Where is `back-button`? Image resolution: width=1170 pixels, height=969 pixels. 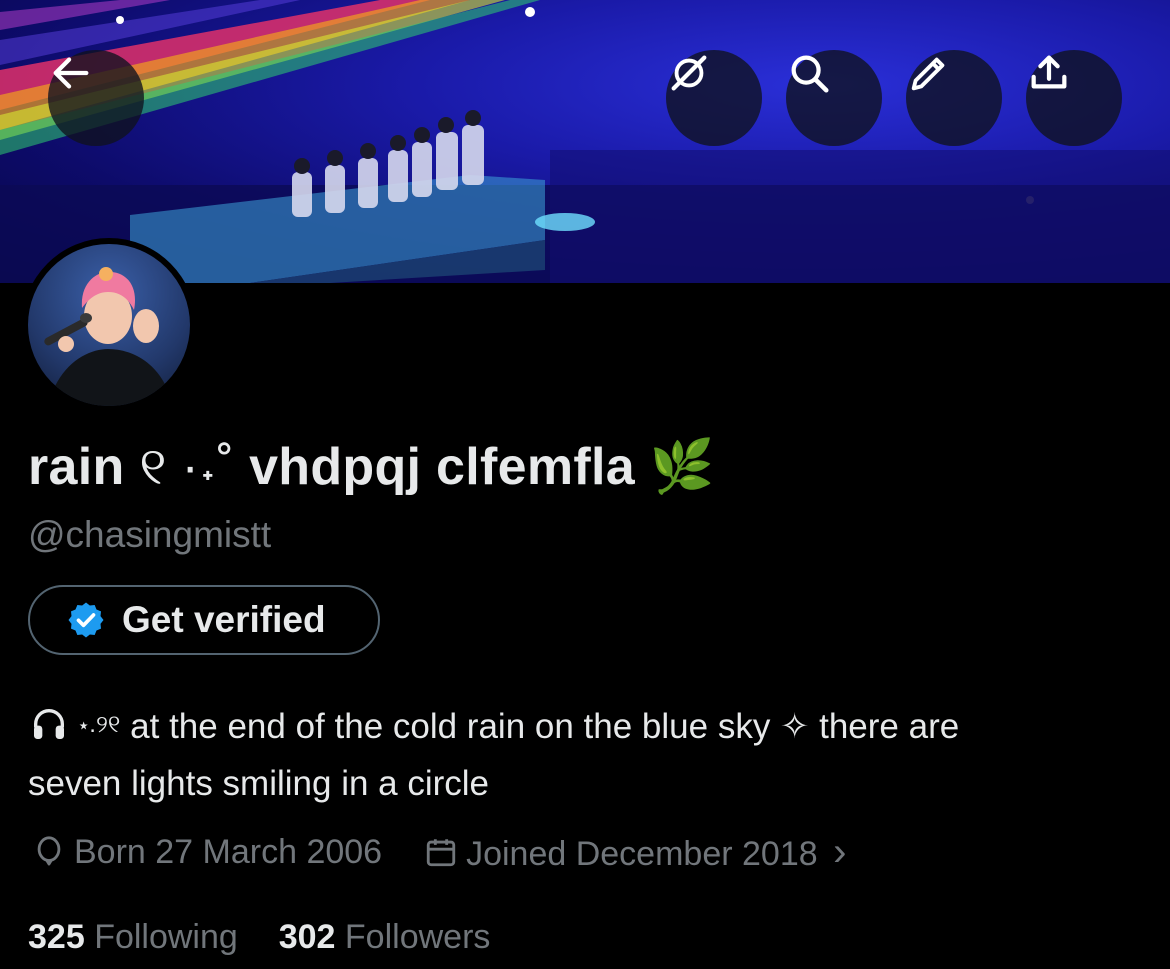
back-button is located at coordinates (96, 98).